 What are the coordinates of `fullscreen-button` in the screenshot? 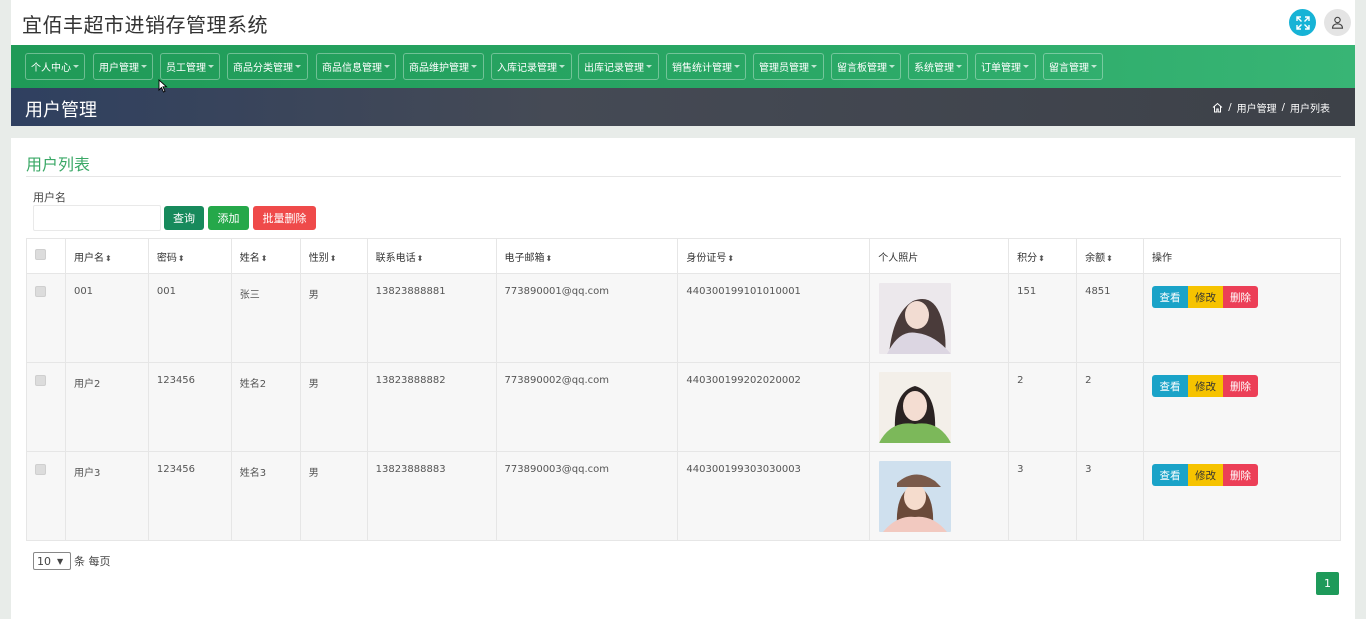 It's located at (1302, 22).